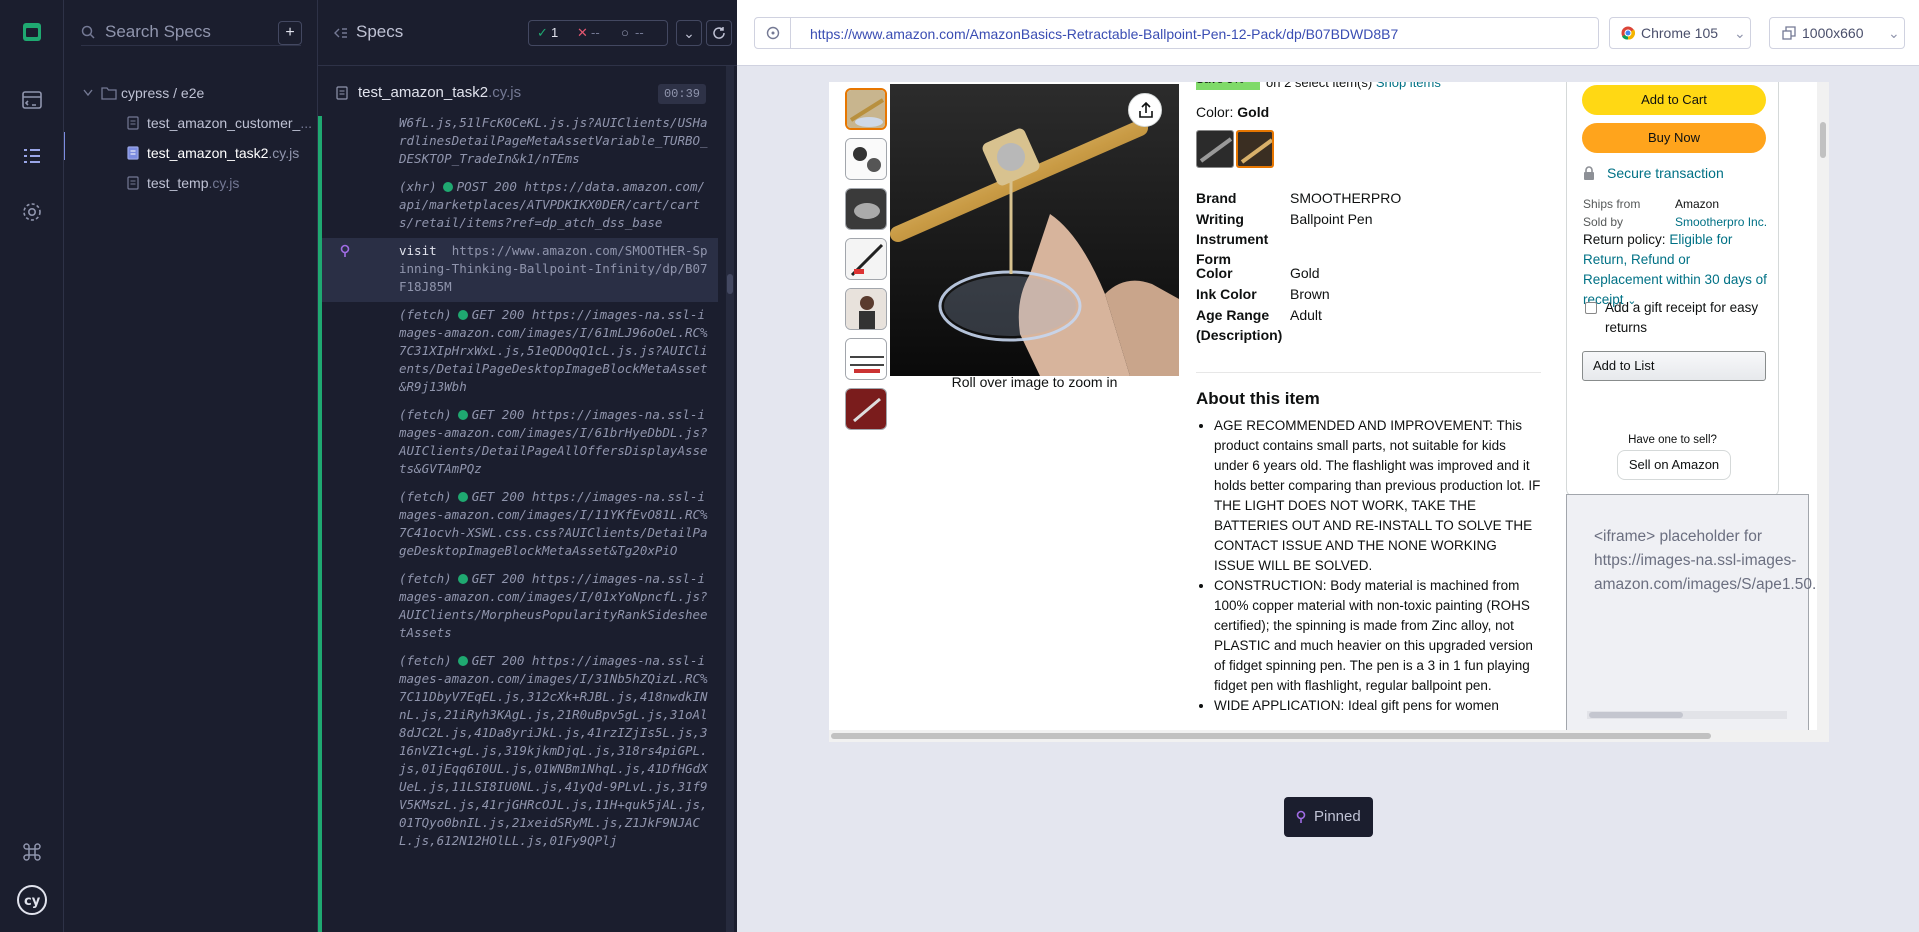 Image resolution: width=1919 pixels, height=932 pixels. What do you see at coordinates (1680, 33) in the screenshot?
I see `browser-selector: Chrome 105 ⌄` at bounding box center [1680, 33].